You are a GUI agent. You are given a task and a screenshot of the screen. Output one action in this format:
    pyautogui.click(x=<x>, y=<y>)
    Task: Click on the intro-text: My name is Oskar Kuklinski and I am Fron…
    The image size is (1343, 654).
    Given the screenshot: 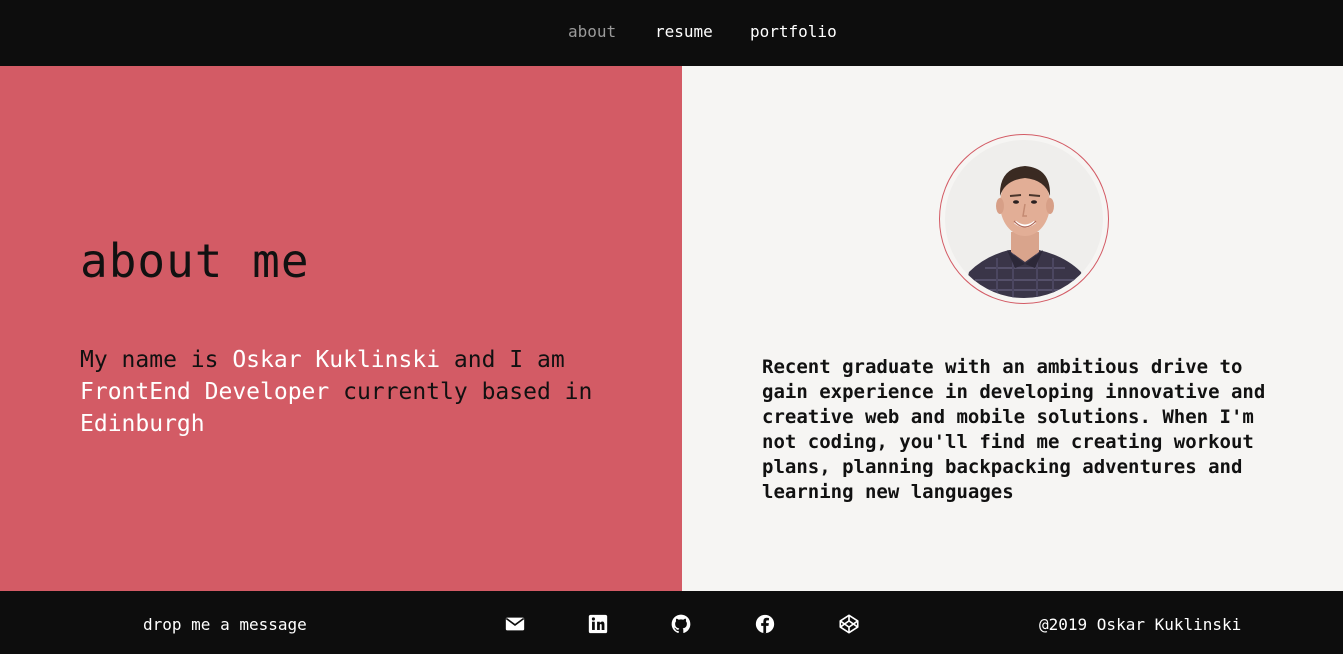 What is the action you would take?
    pyautogui.click(x=350, y=392)
    